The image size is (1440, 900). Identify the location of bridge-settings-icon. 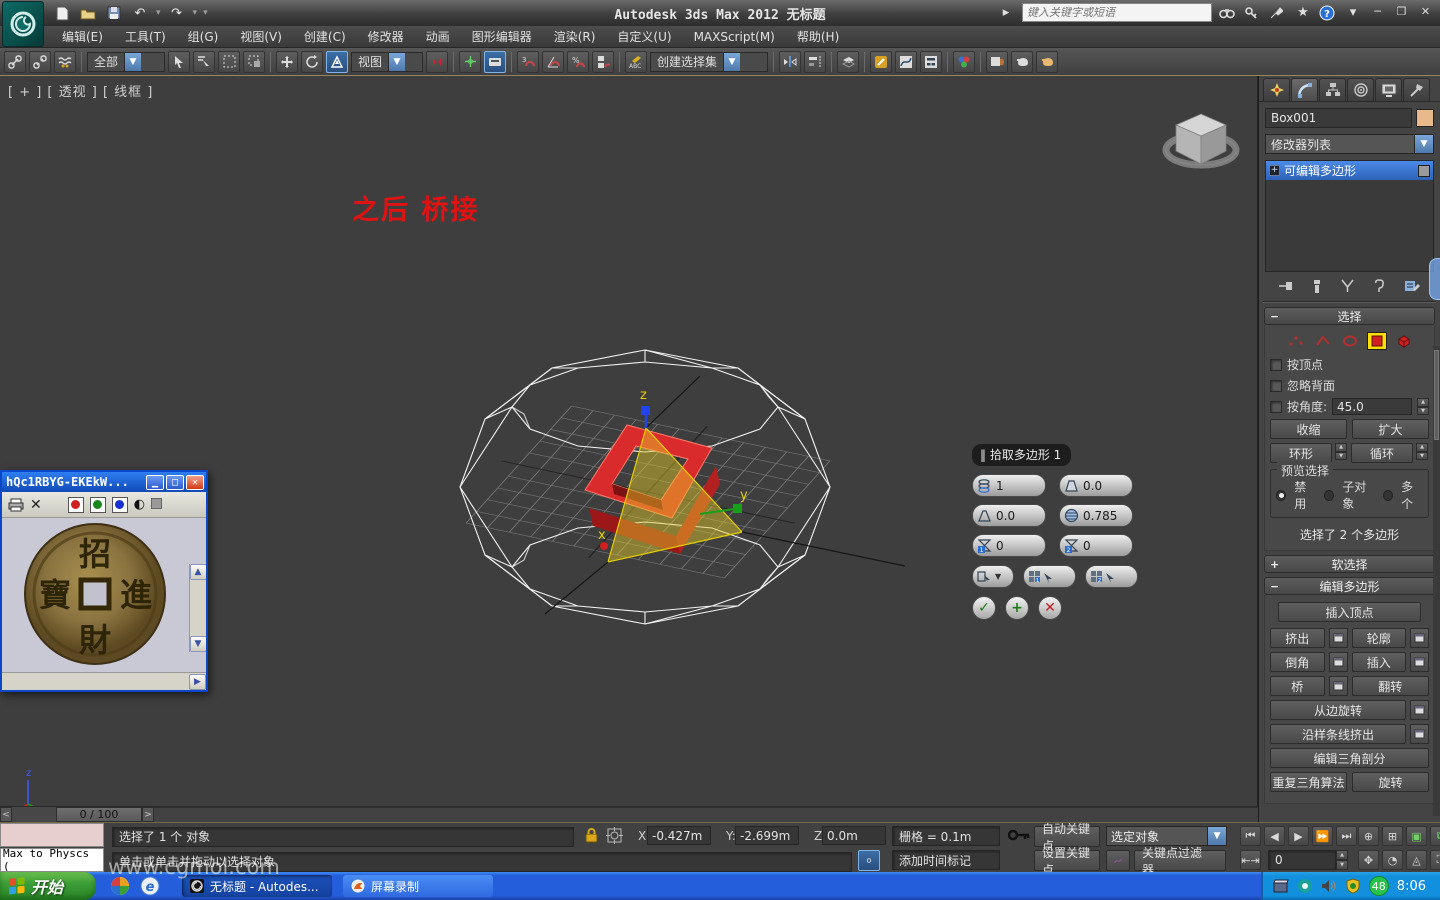
(1338, 686).